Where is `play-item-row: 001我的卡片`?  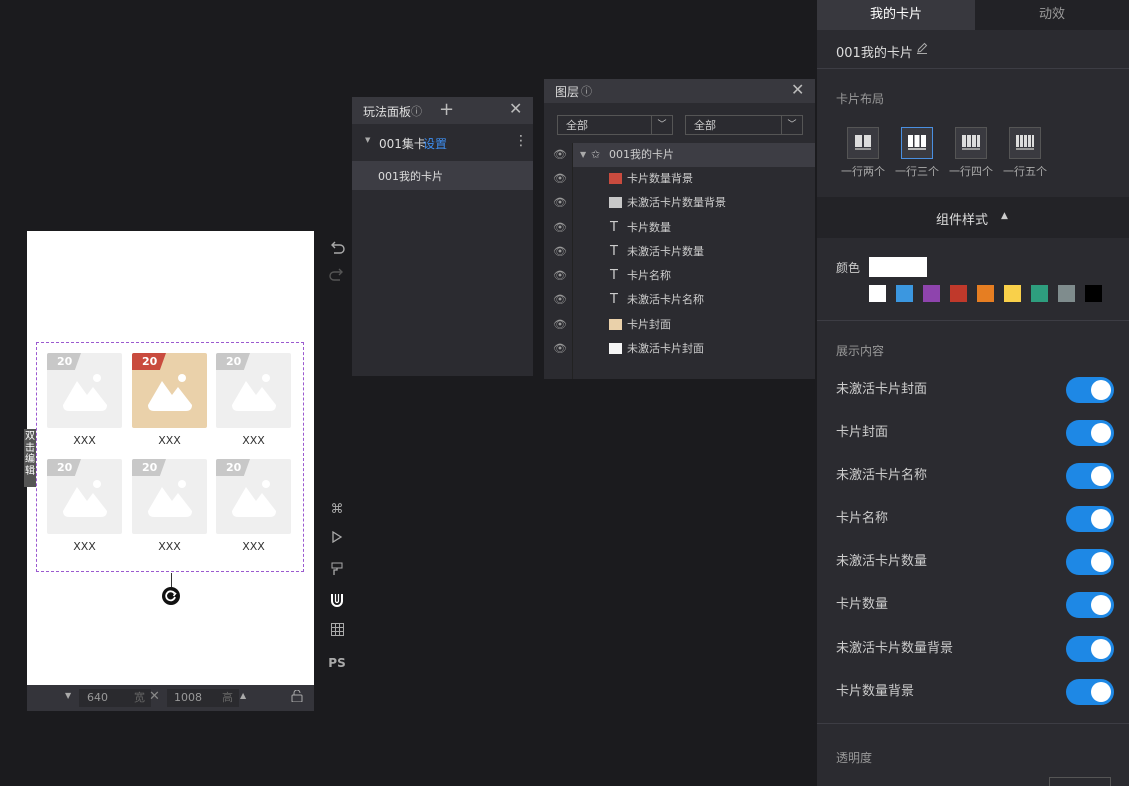 play-item-row: 001我的卡片 is located at coordinates (442, 175).